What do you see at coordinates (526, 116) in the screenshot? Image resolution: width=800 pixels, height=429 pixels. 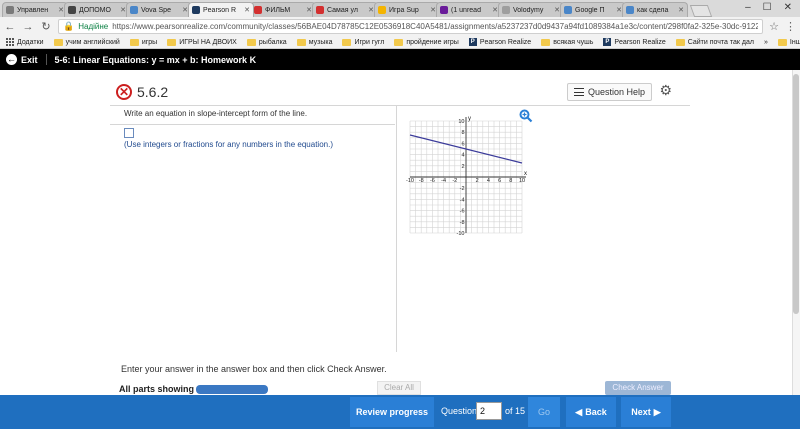 I see `zoom-icon` at bounding box center [526, 116].